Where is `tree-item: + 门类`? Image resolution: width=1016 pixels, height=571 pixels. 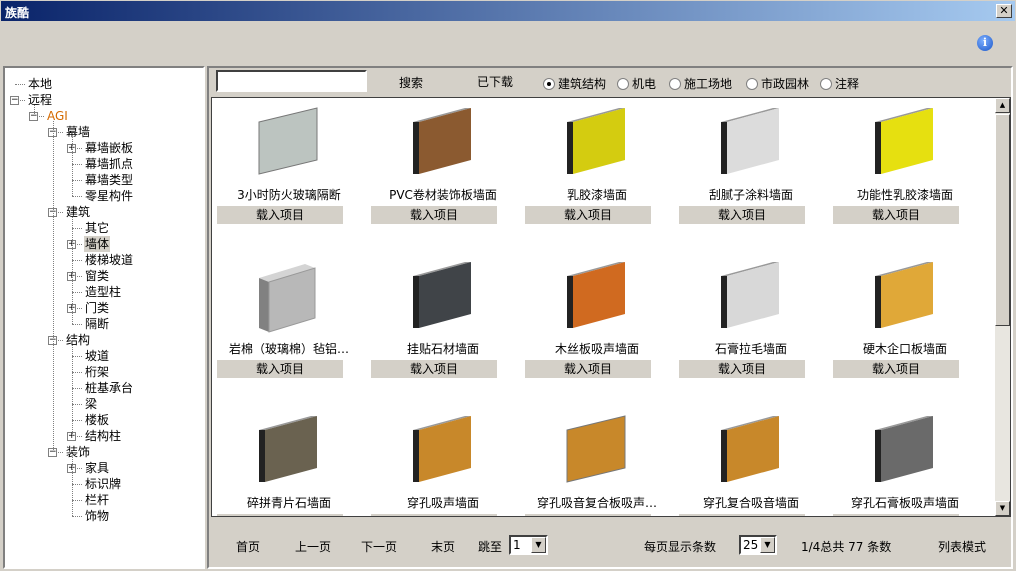
tree-item: + 门类 is located at coordinates (103, 308).